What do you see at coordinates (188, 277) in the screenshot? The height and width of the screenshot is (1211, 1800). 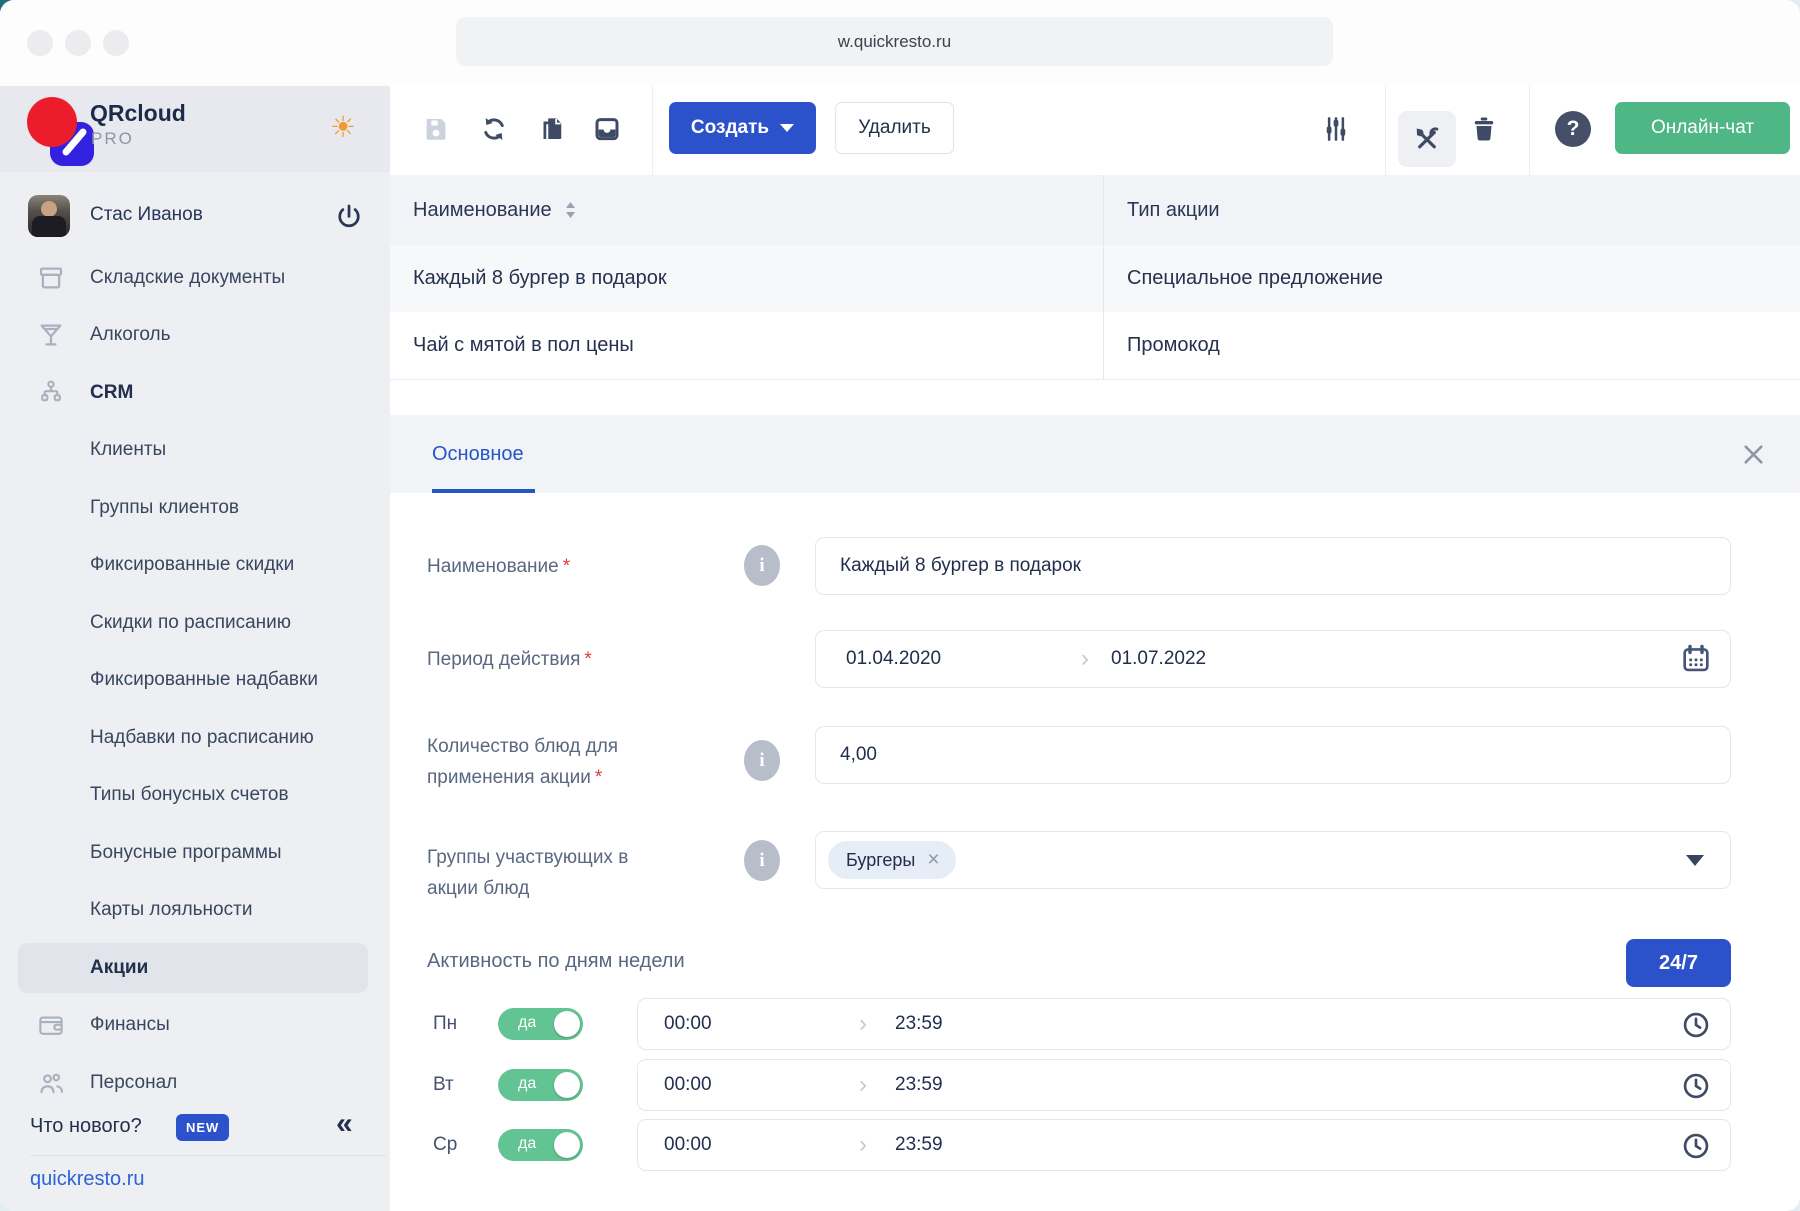 I see `sidebar-item-label: Складские документы` at bounding box center [188, 277].